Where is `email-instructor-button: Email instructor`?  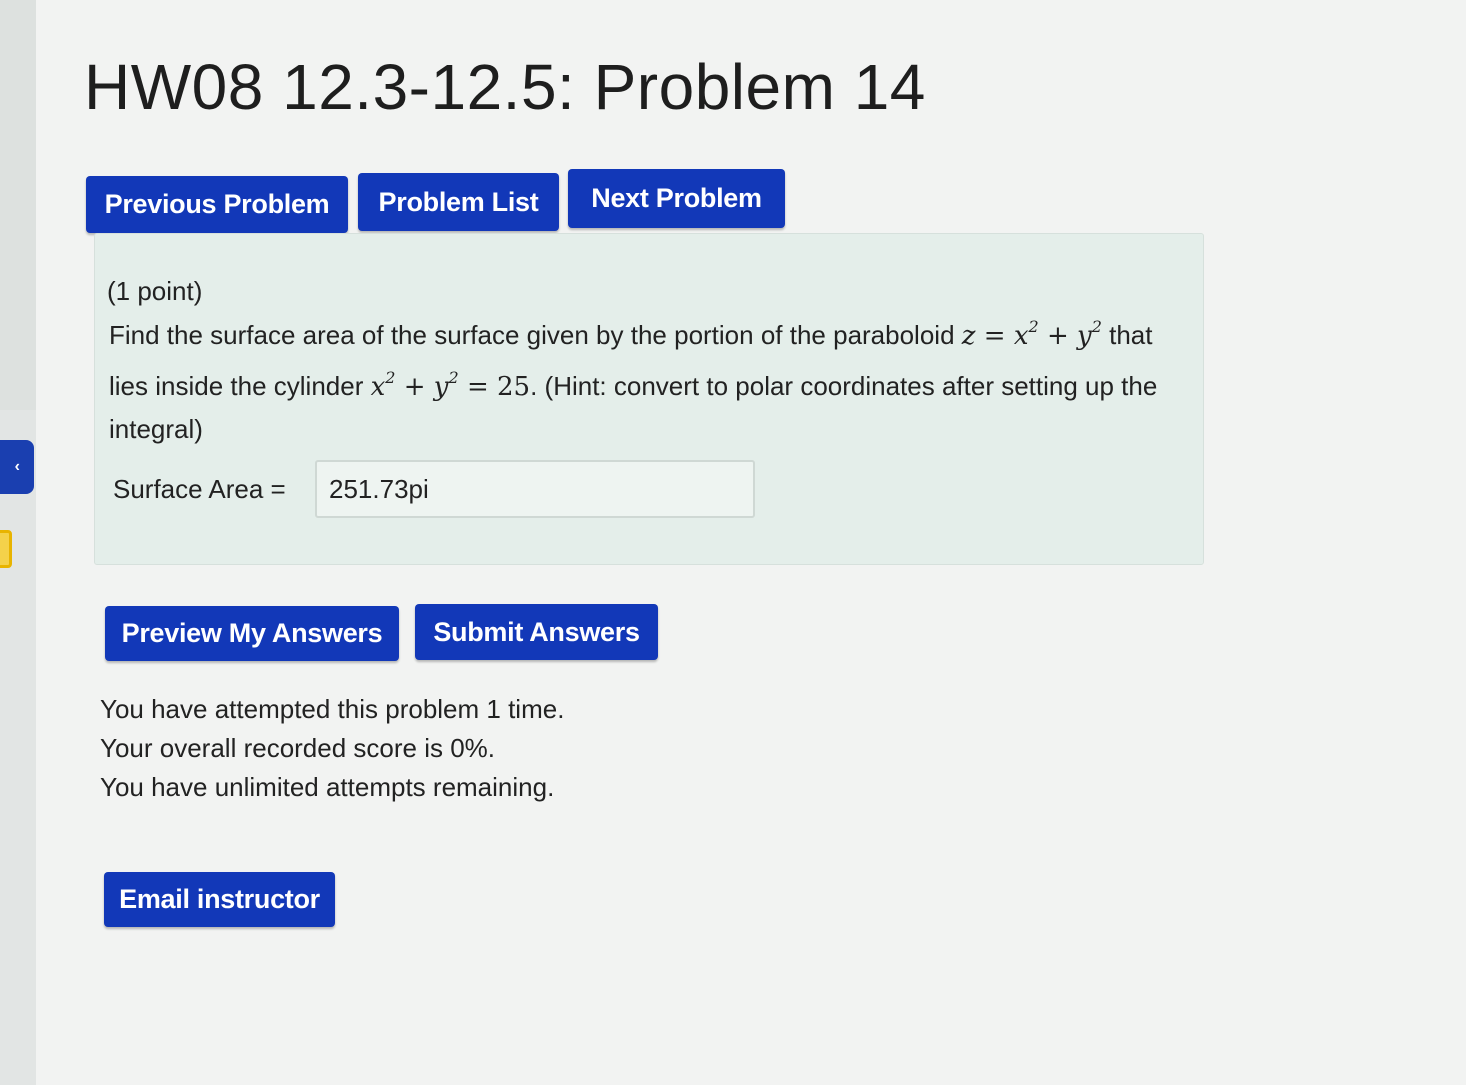
email-instructor-button: Email instructor is located at coordinates (219, 899).